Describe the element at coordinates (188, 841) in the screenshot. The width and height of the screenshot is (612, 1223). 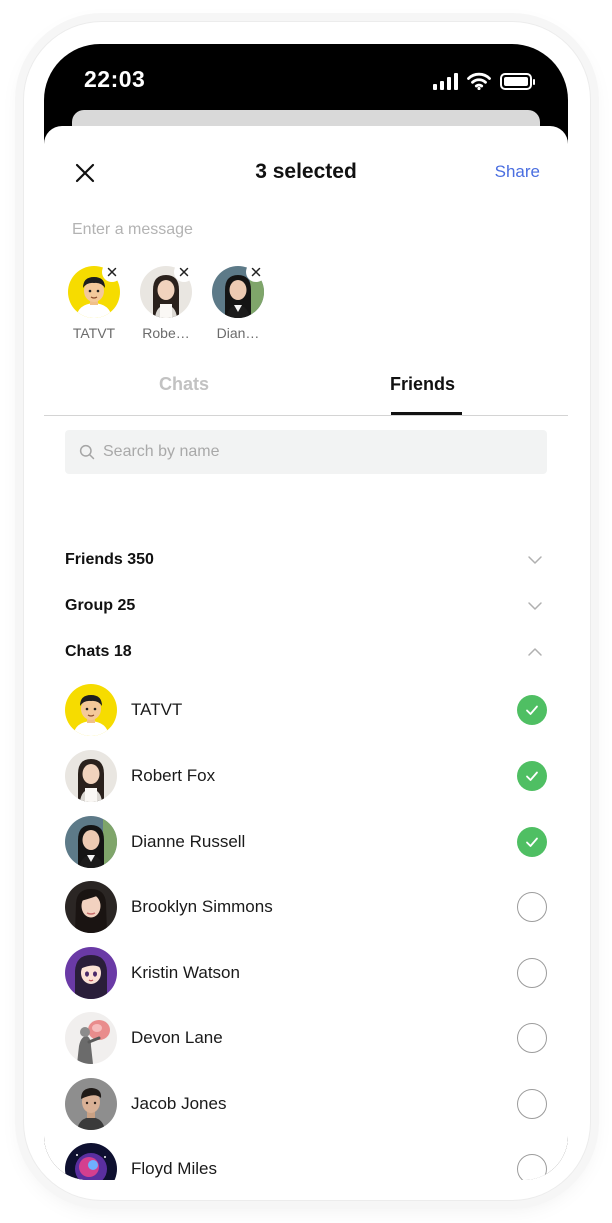
I see `friend-name: Dianne Russell` at that location.